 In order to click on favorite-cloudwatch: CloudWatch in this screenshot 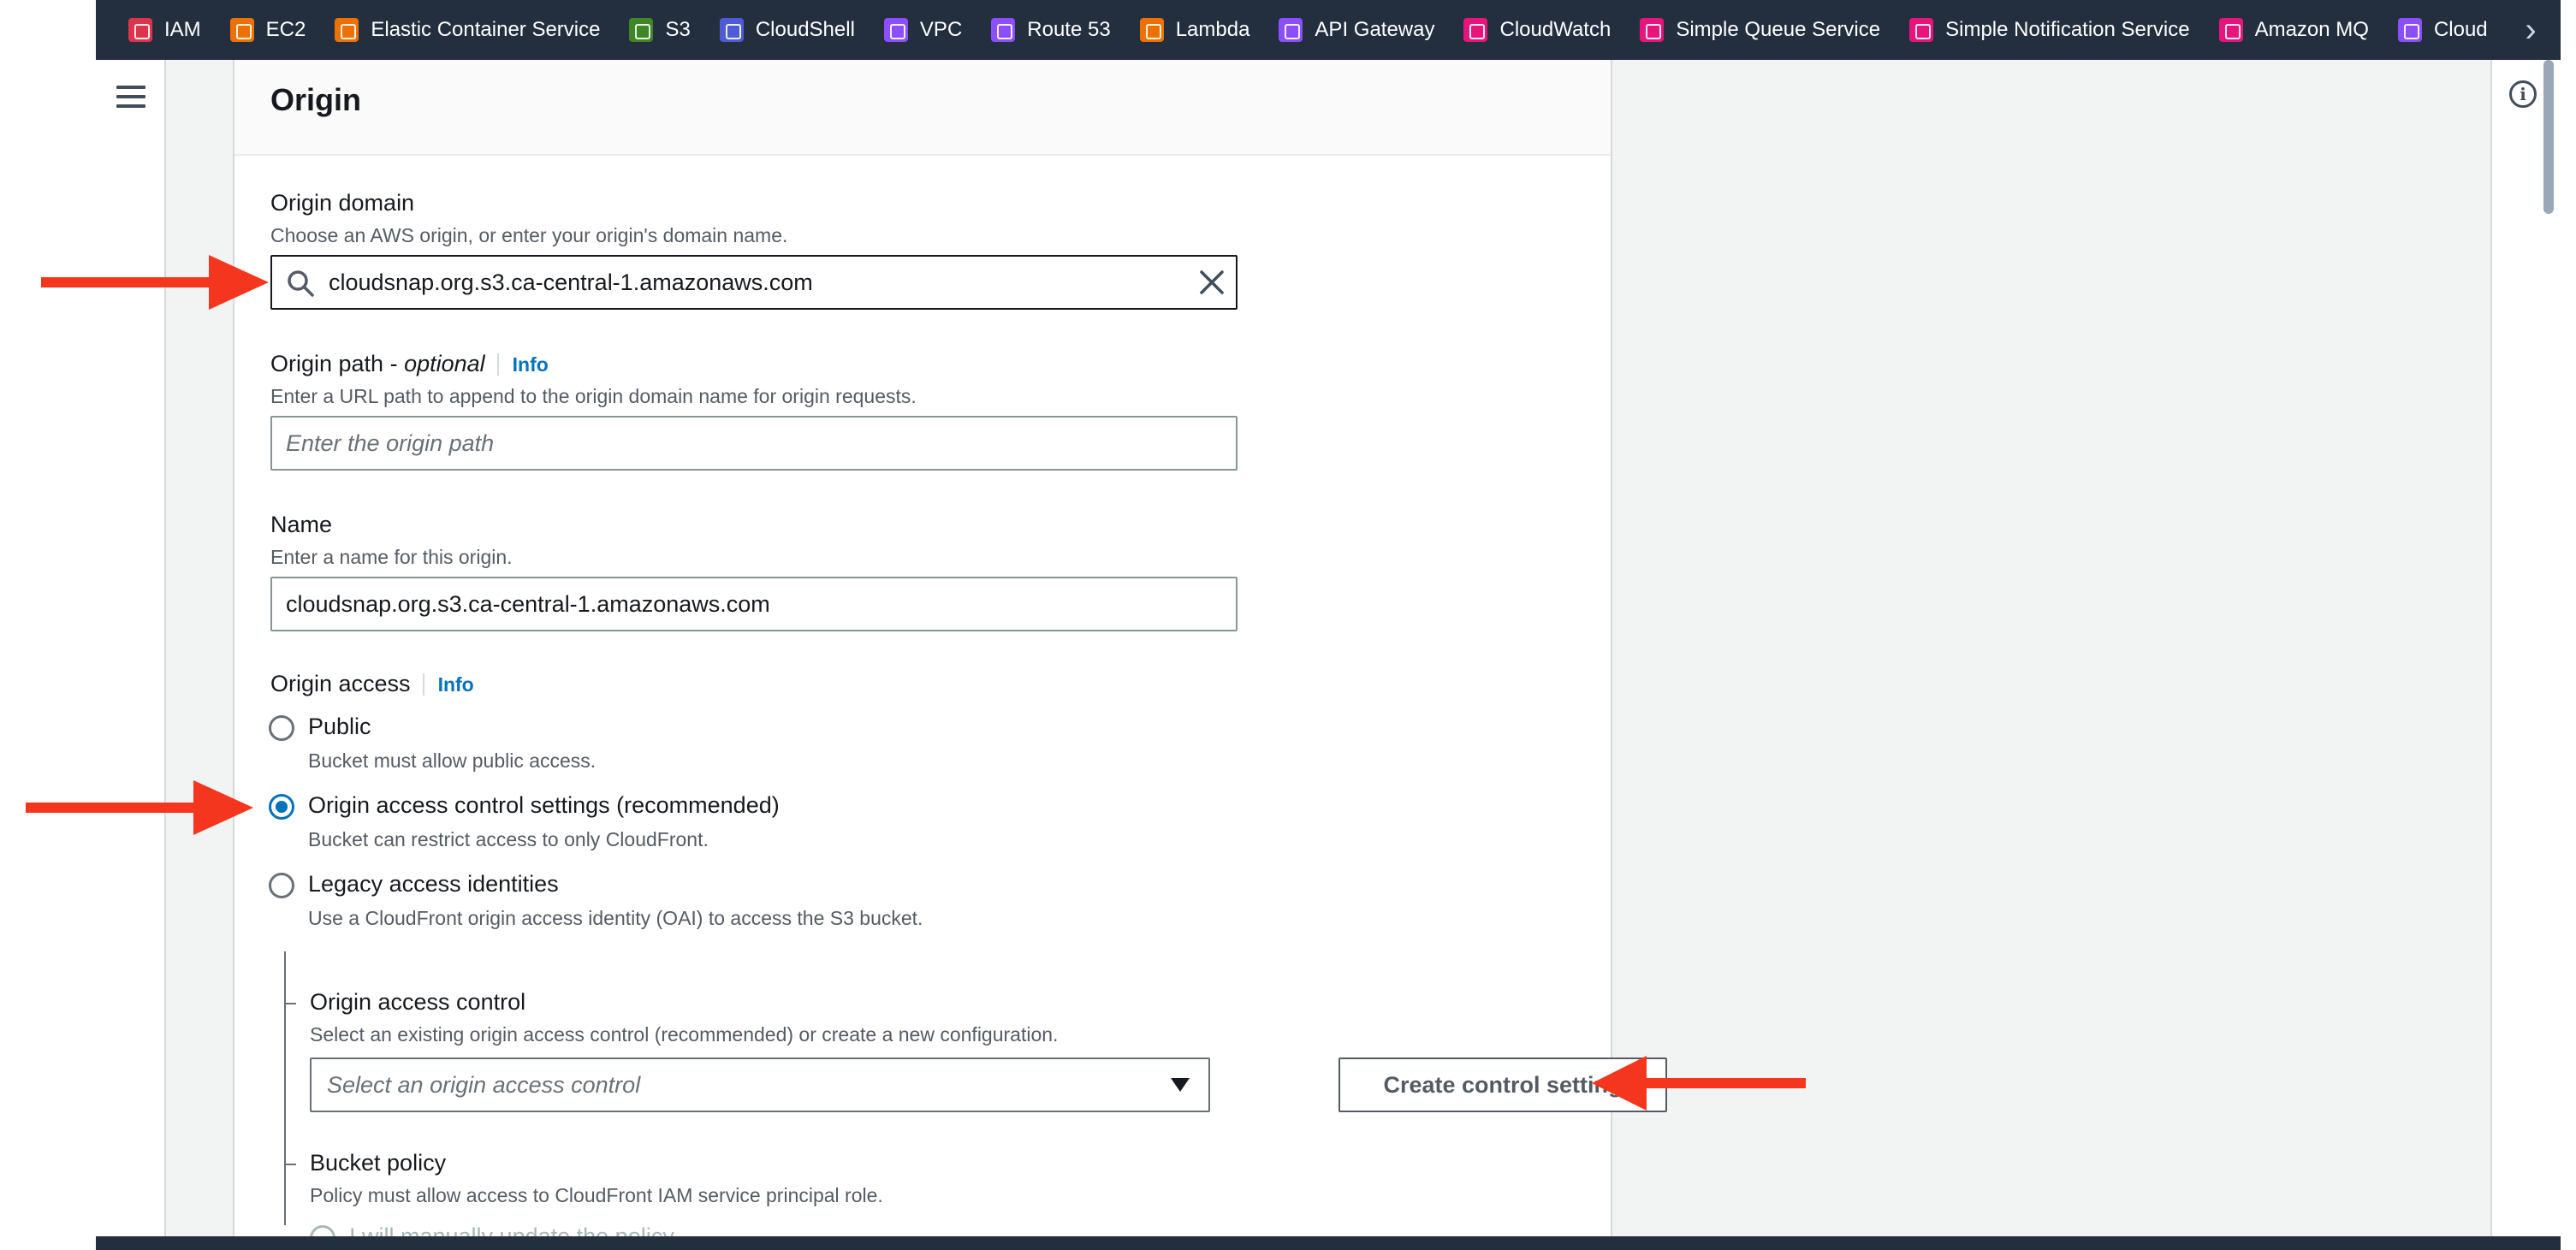, I will do `click(1537, 30)`.